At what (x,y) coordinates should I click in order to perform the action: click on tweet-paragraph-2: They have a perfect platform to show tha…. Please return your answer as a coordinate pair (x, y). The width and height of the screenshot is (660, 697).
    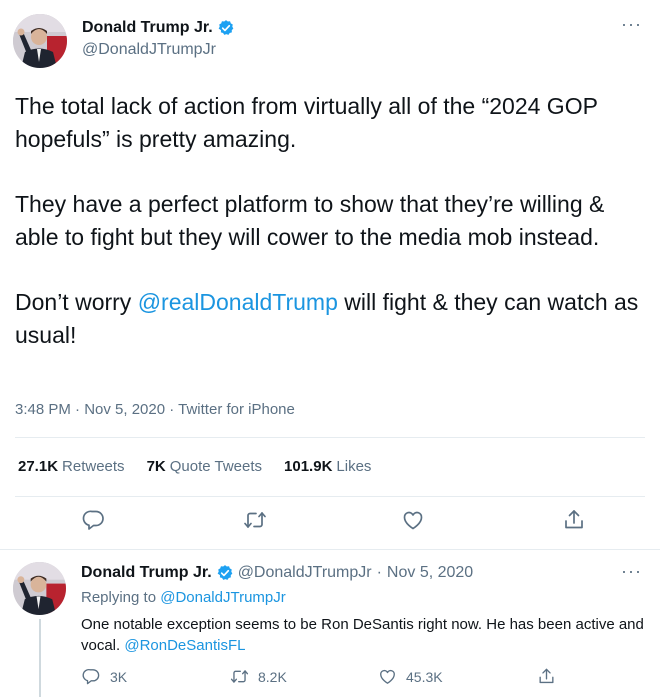
    Looking at the image, I should click on (310, 220).